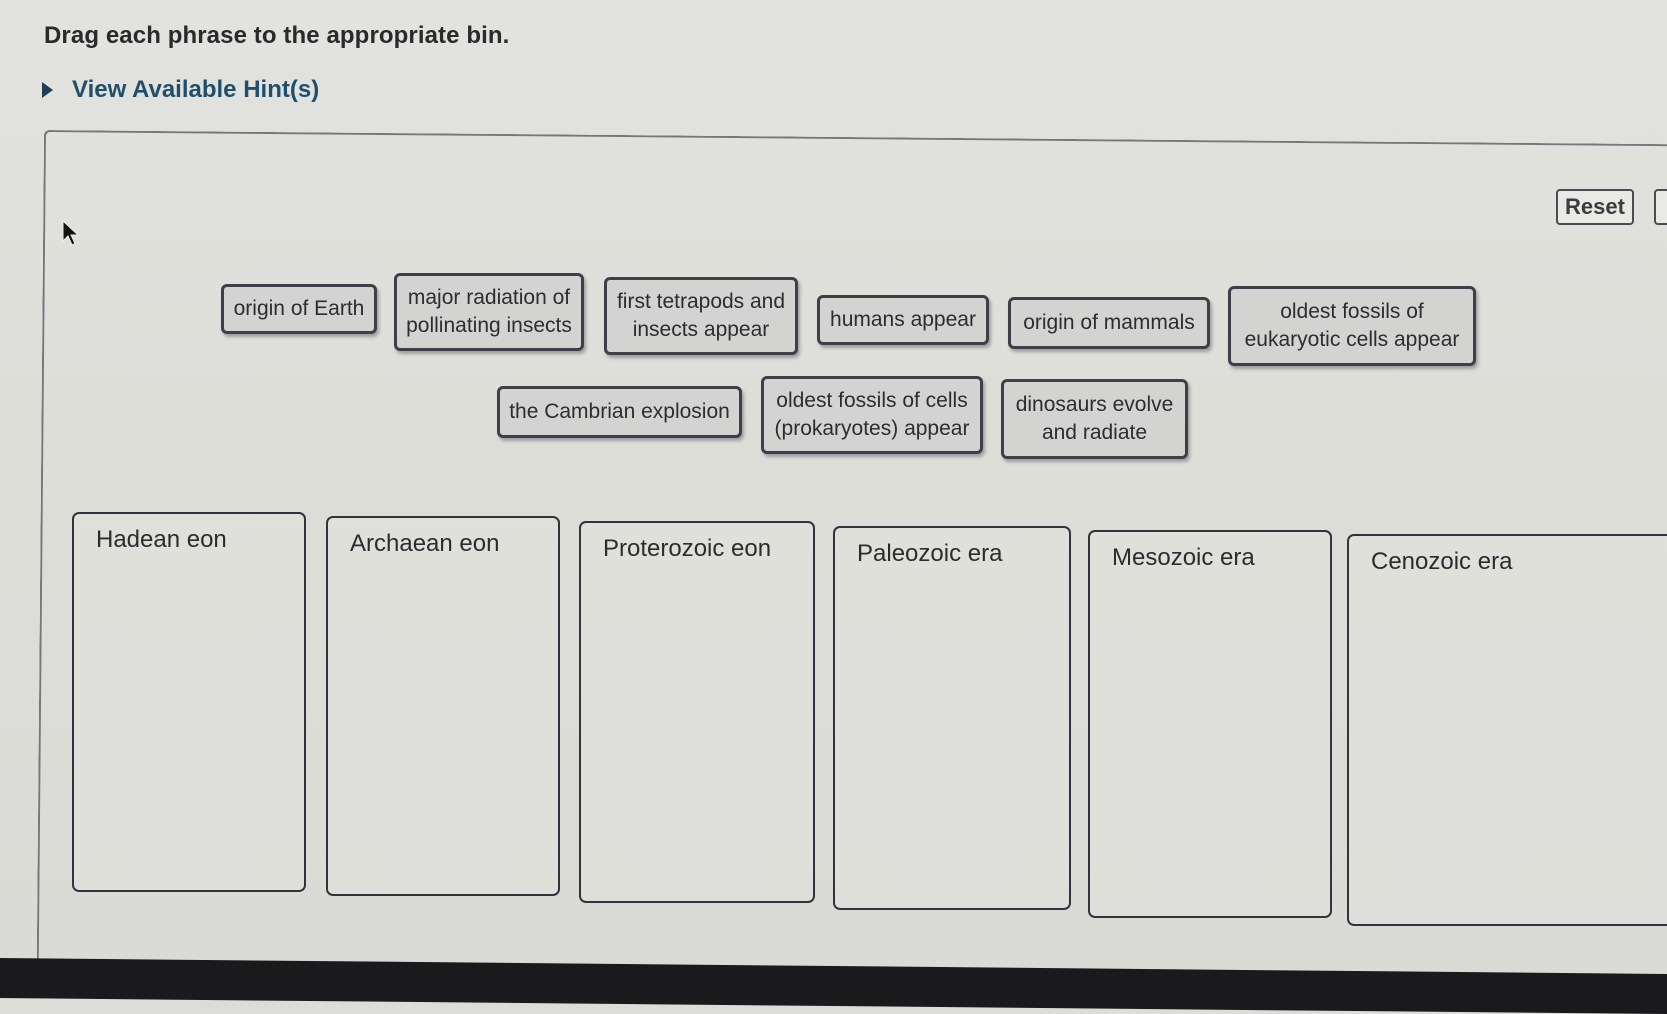 This screenshot has height=1014, width=1667. I want to click on phrase-chip-origin-of-mammals: origin of mammals, so click(1109, 323).